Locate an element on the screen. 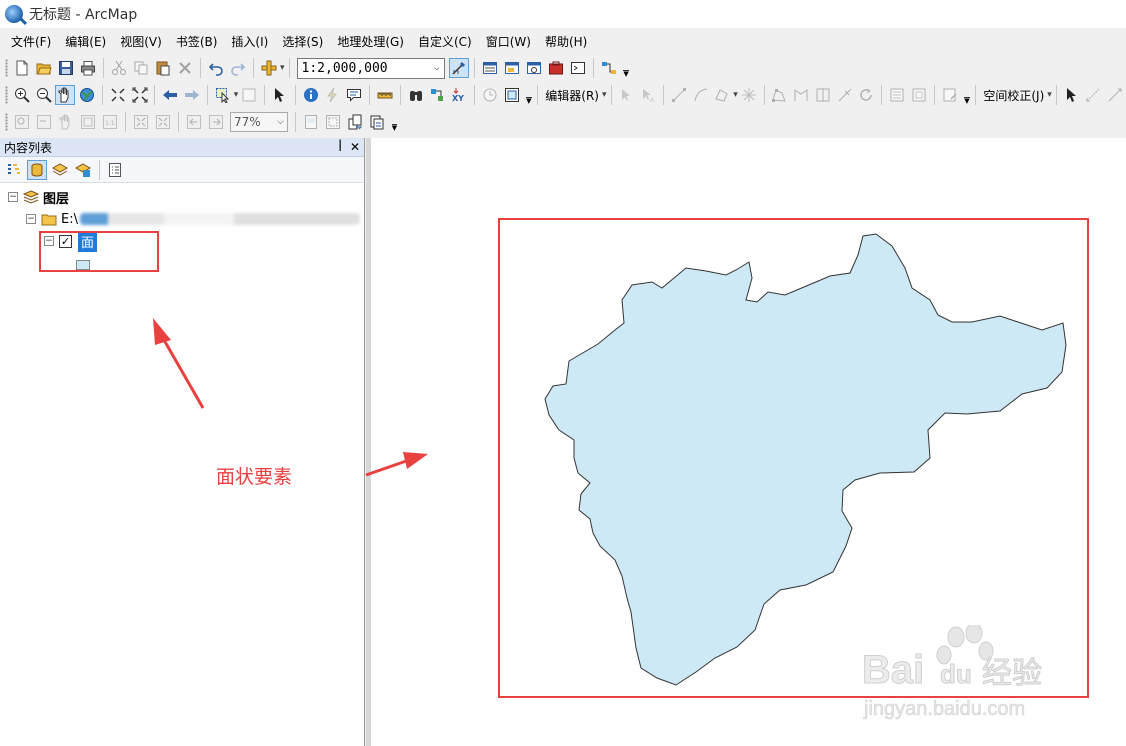 This screenshot has height=746, width=1126. chevron-down-icon: ⌵ is located at coordinates (280, 122).